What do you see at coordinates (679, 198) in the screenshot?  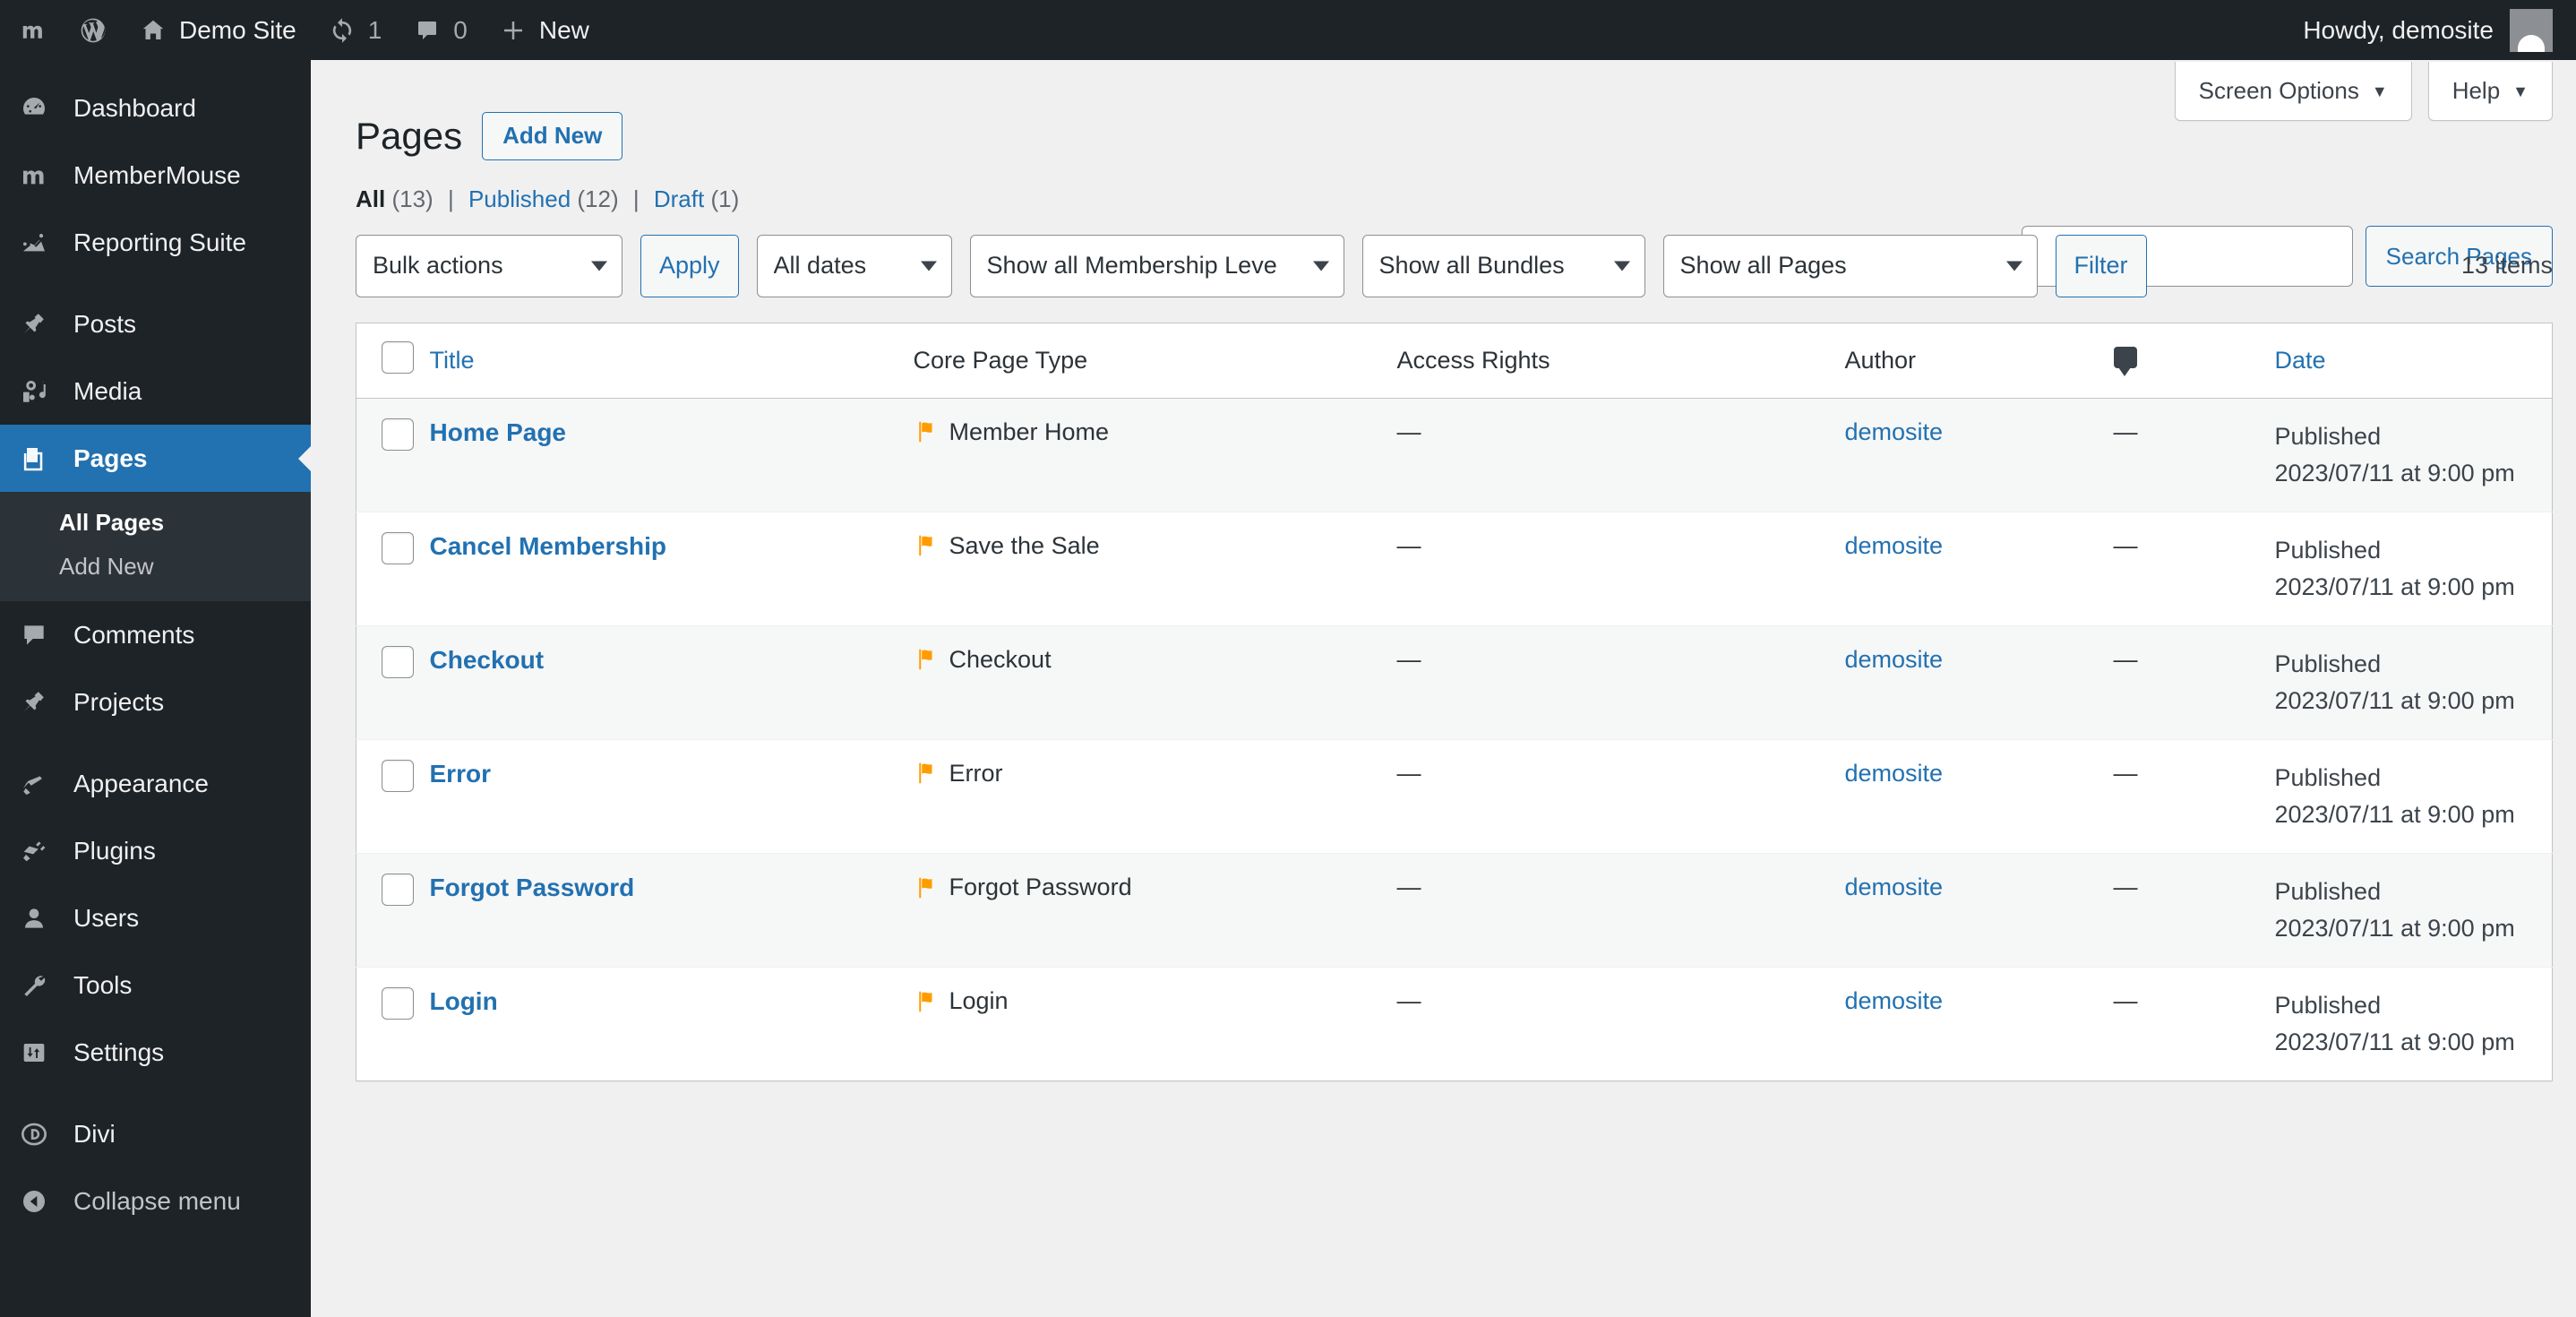 I see `view-draft-link: Draft` at bounding box center [679, 198].